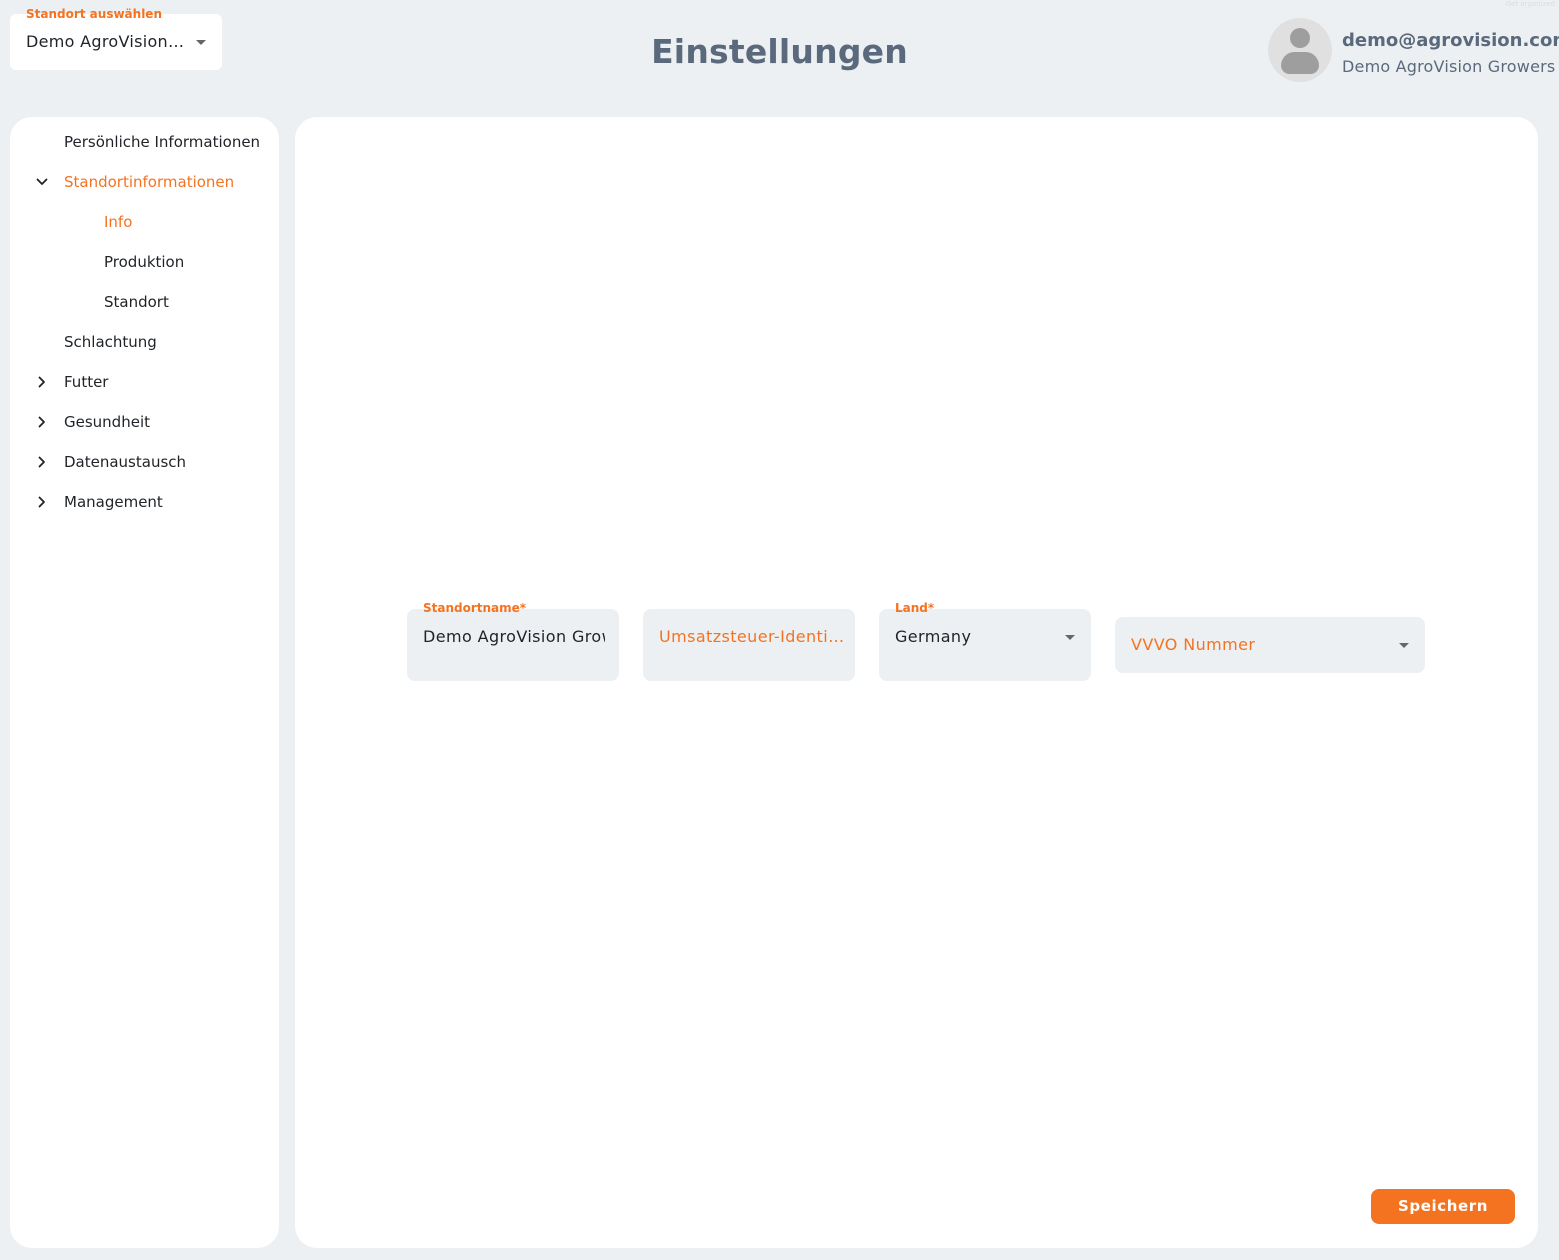 Image resolution: width=1559 pixels, height=1260 pixels. Describe the element at coordinates (94, 14) in the screenshot. I see `location-select-label: Standort auswählen` at that location.